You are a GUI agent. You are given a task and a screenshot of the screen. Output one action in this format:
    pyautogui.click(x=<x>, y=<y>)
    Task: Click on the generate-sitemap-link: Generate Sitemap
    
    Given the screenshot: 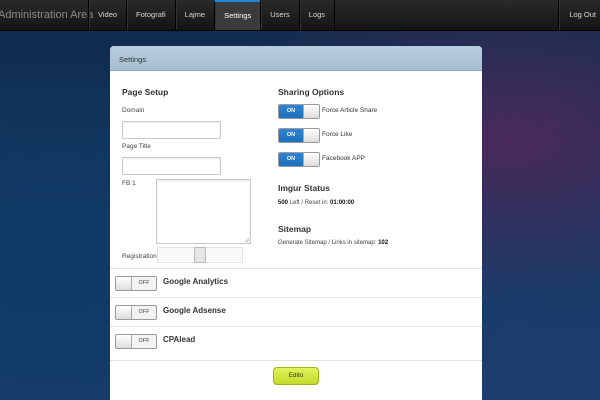 What is the action you would take?
    pyautogui.click(x=302, y=243)
    